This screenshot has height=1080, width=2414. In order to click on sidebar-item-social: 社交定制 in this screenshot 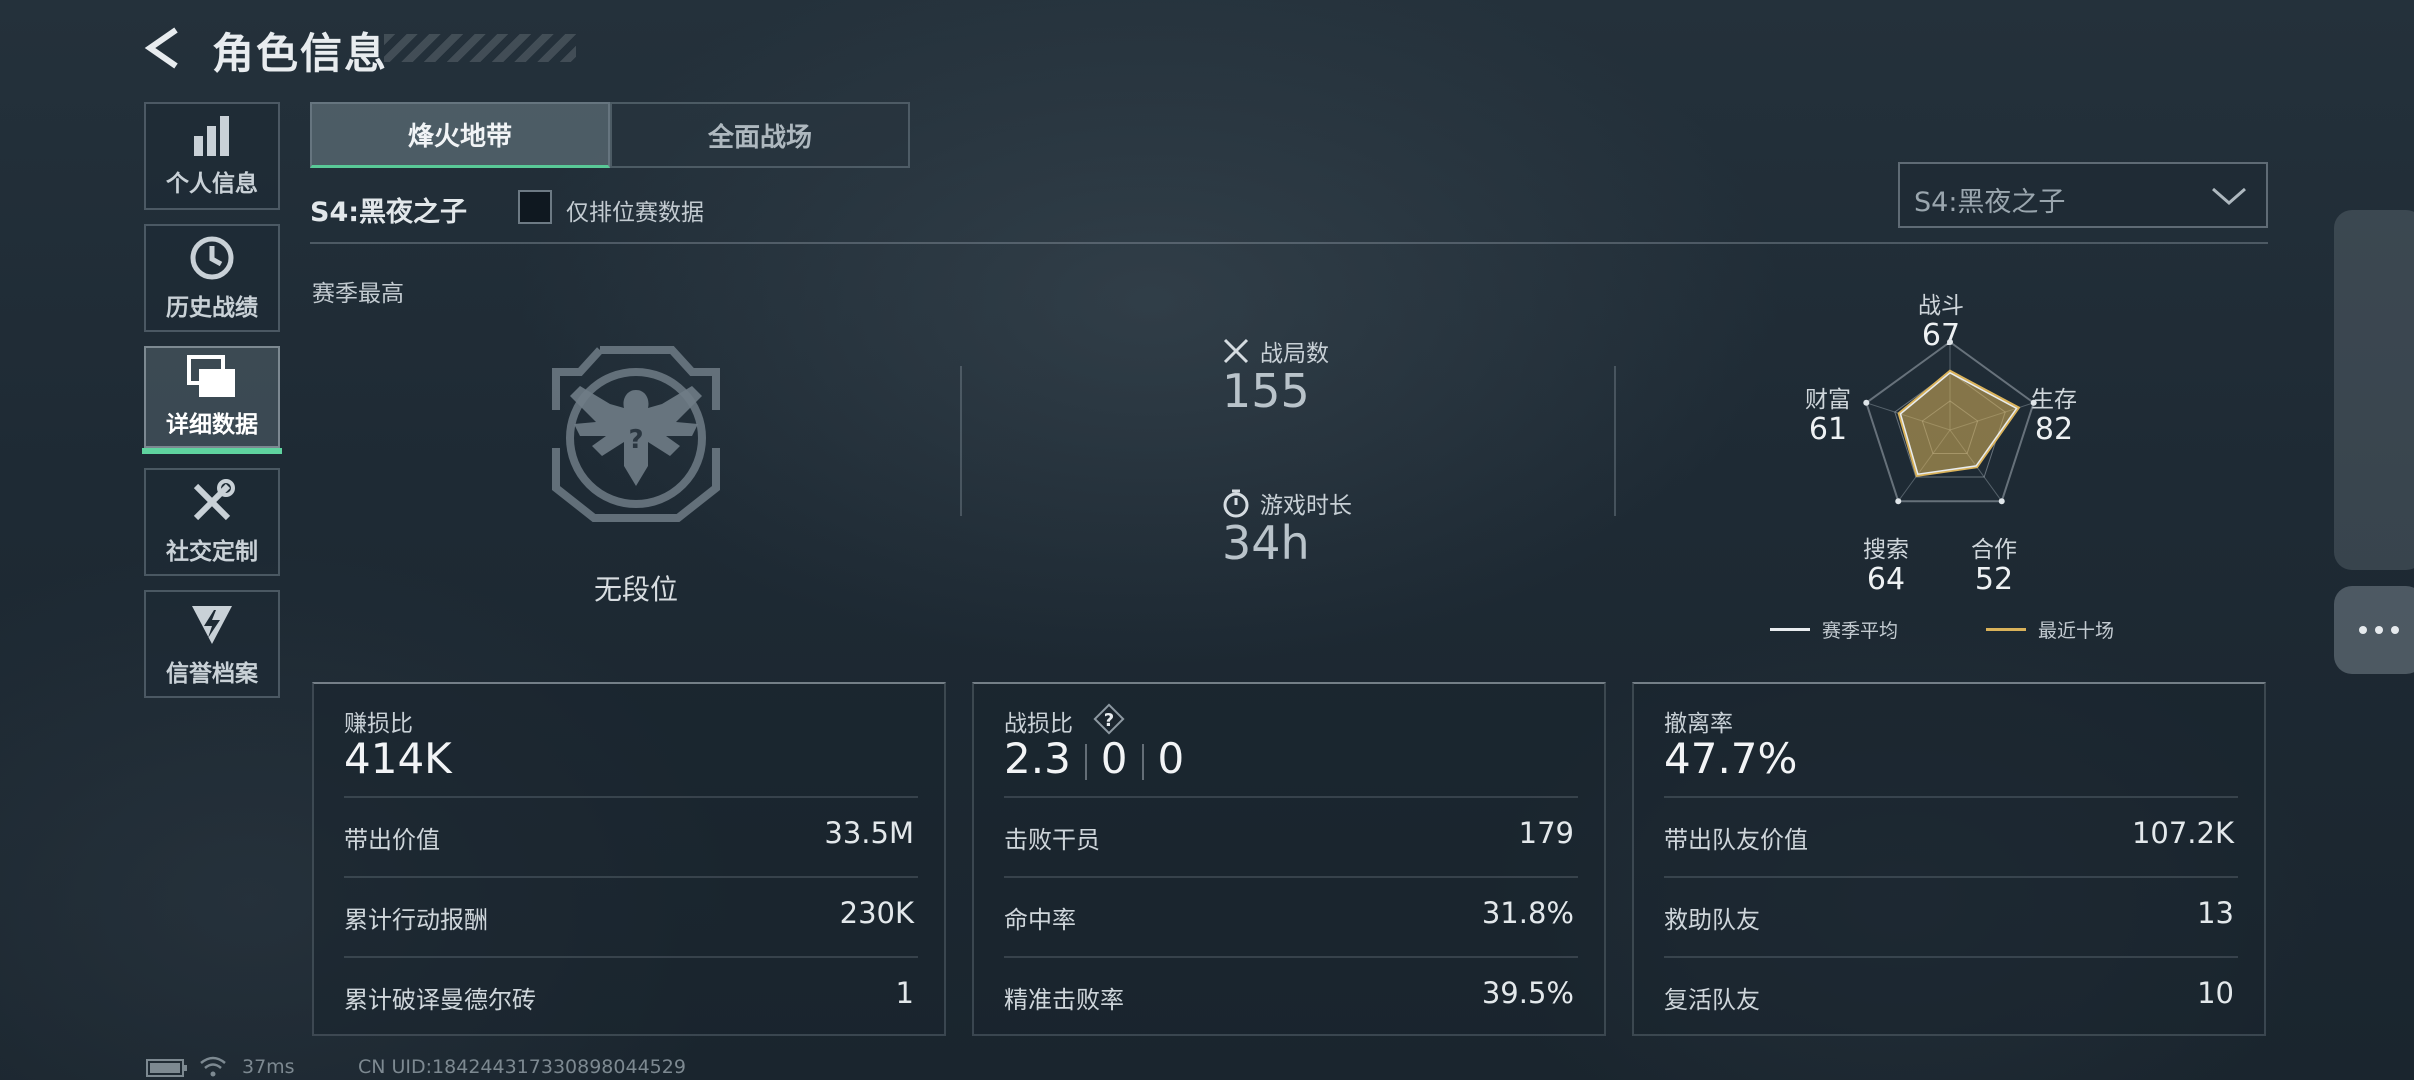, I will do `click(212, 522)`.